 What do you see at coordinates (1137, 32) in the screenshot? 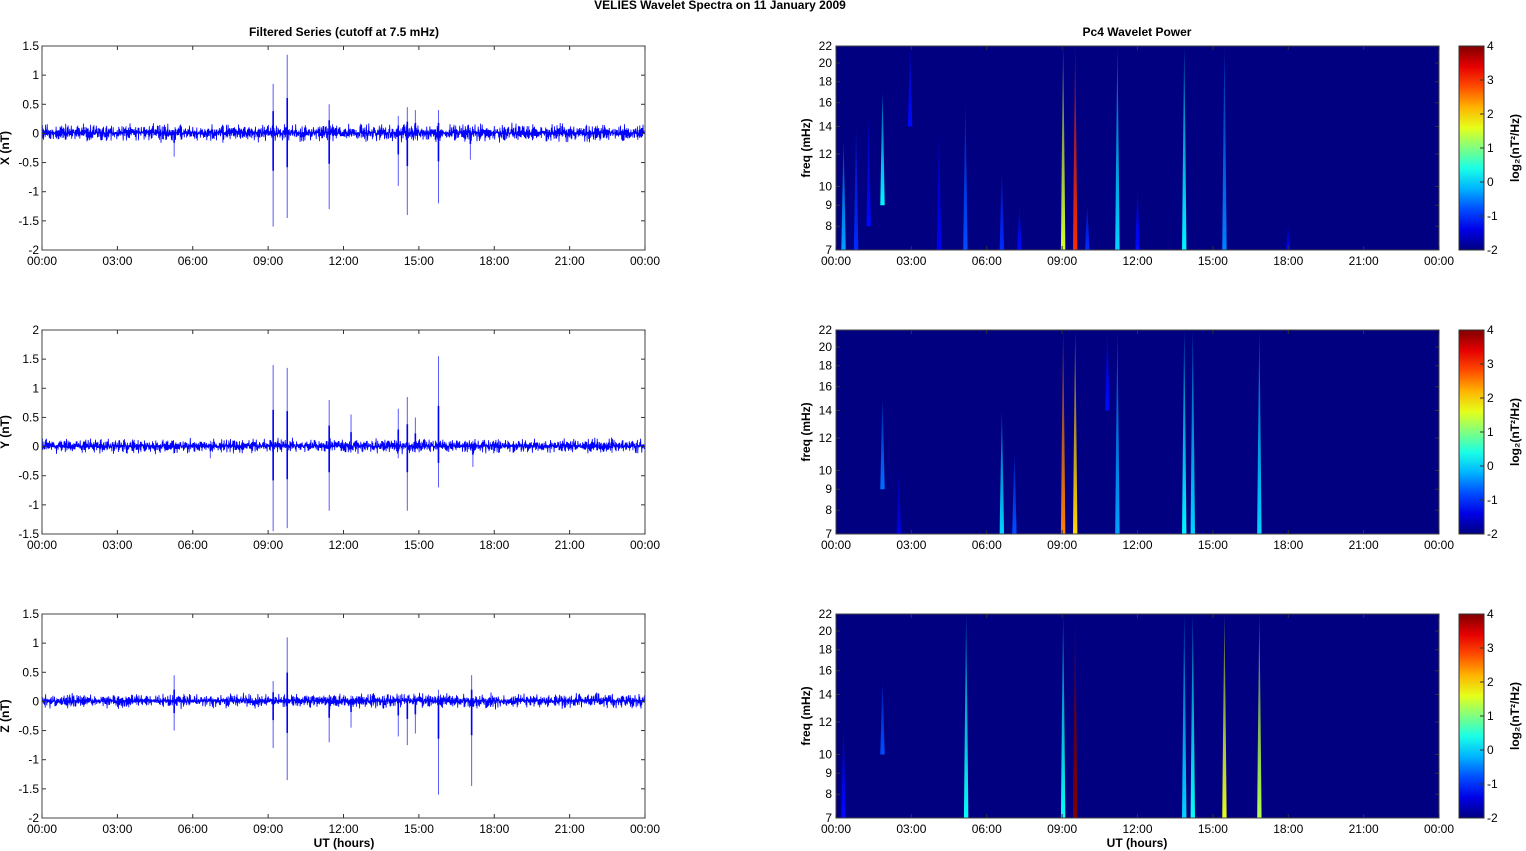
I see `right-column-title: Pc4 Wavelet Power` at bounding box center [1137, 32].